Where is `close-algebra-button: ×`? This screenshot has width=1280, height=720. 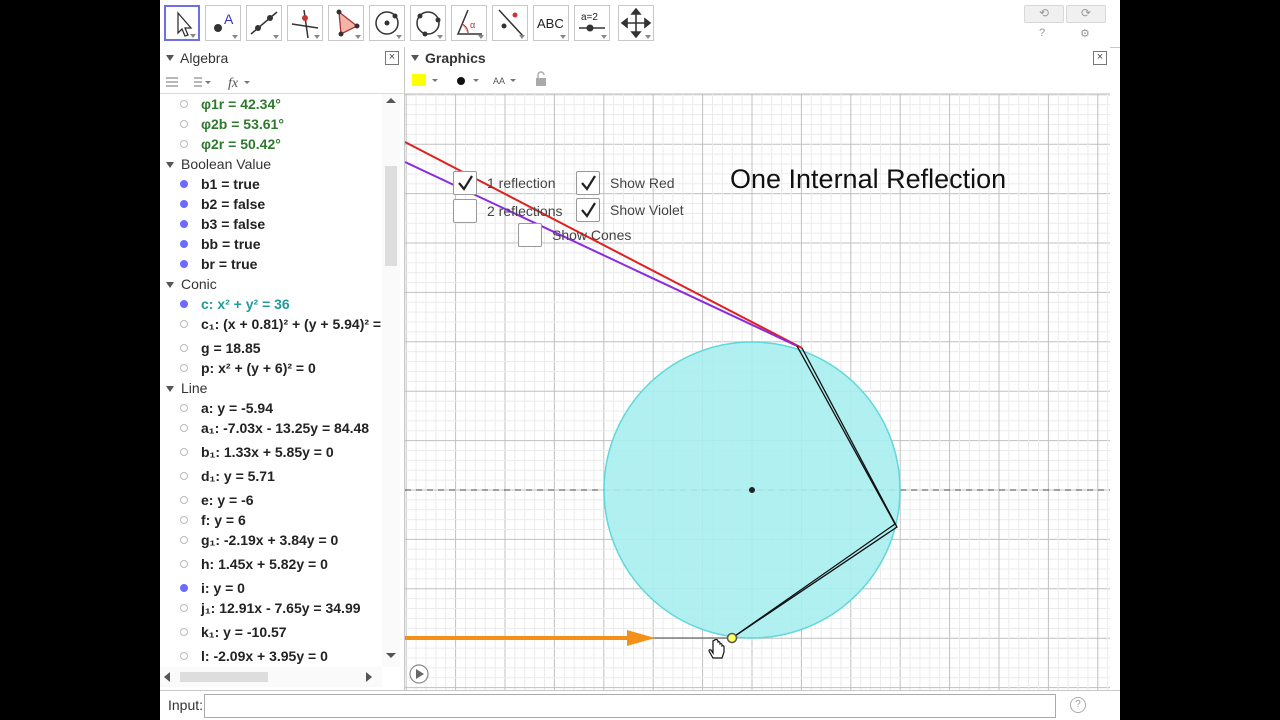 close-algebra-button: × is located at coordinates (392, 58).